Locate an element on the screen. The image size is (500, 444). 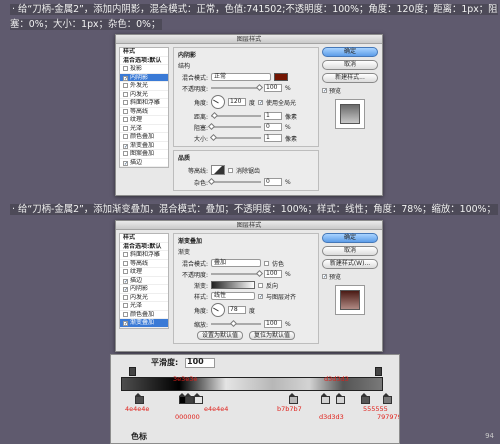
size-input: 1 is located at coordinates (273, 138).